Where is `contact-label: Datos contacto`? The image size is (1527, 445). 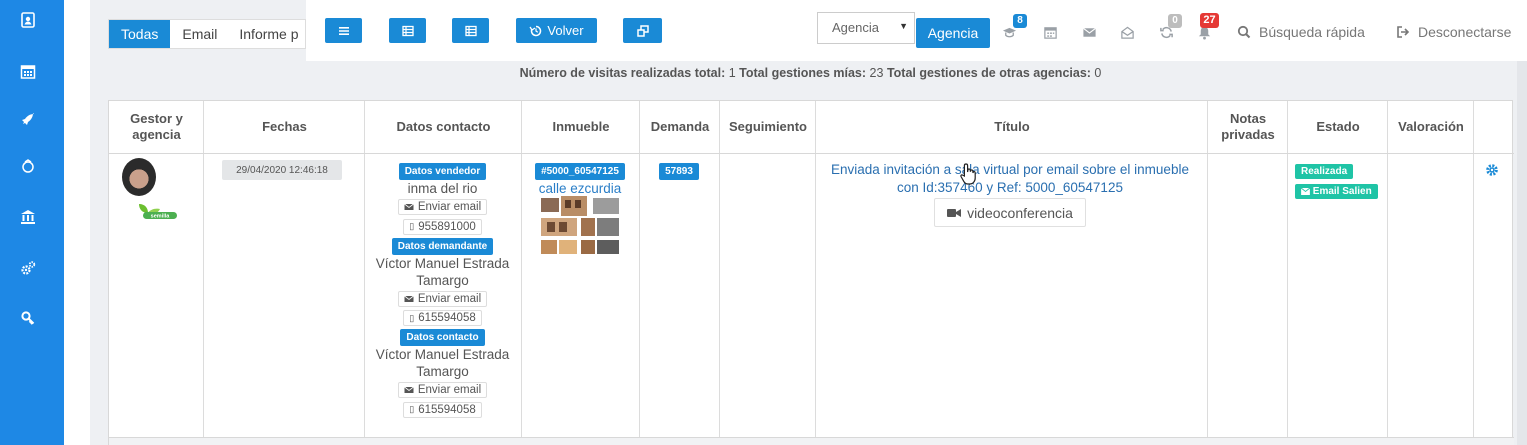
contact-label: Datos contacto is located at coordinates (442, 337).